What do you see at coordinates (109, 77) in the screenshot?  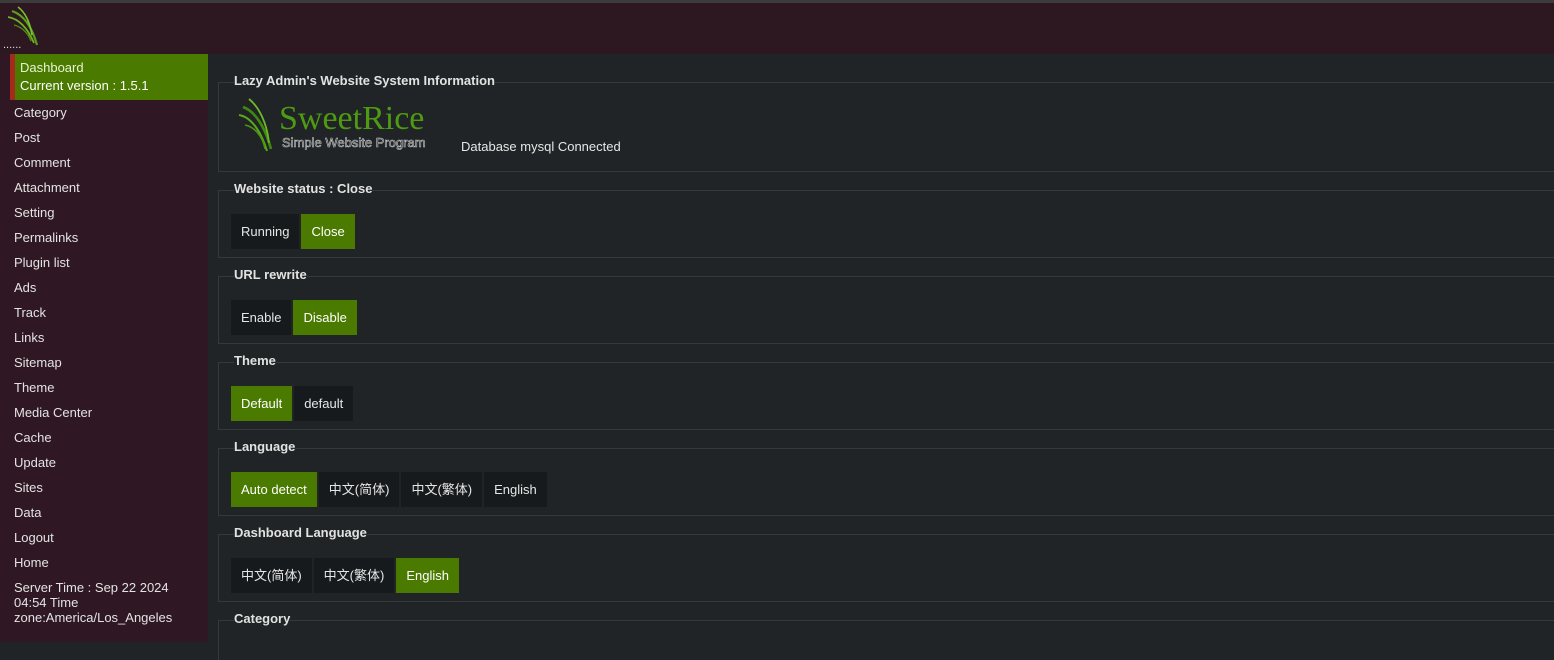 I see `sidebar-item-dashboard: Dashboard Current version : 1.5.1` at bounding box center [109, 77].